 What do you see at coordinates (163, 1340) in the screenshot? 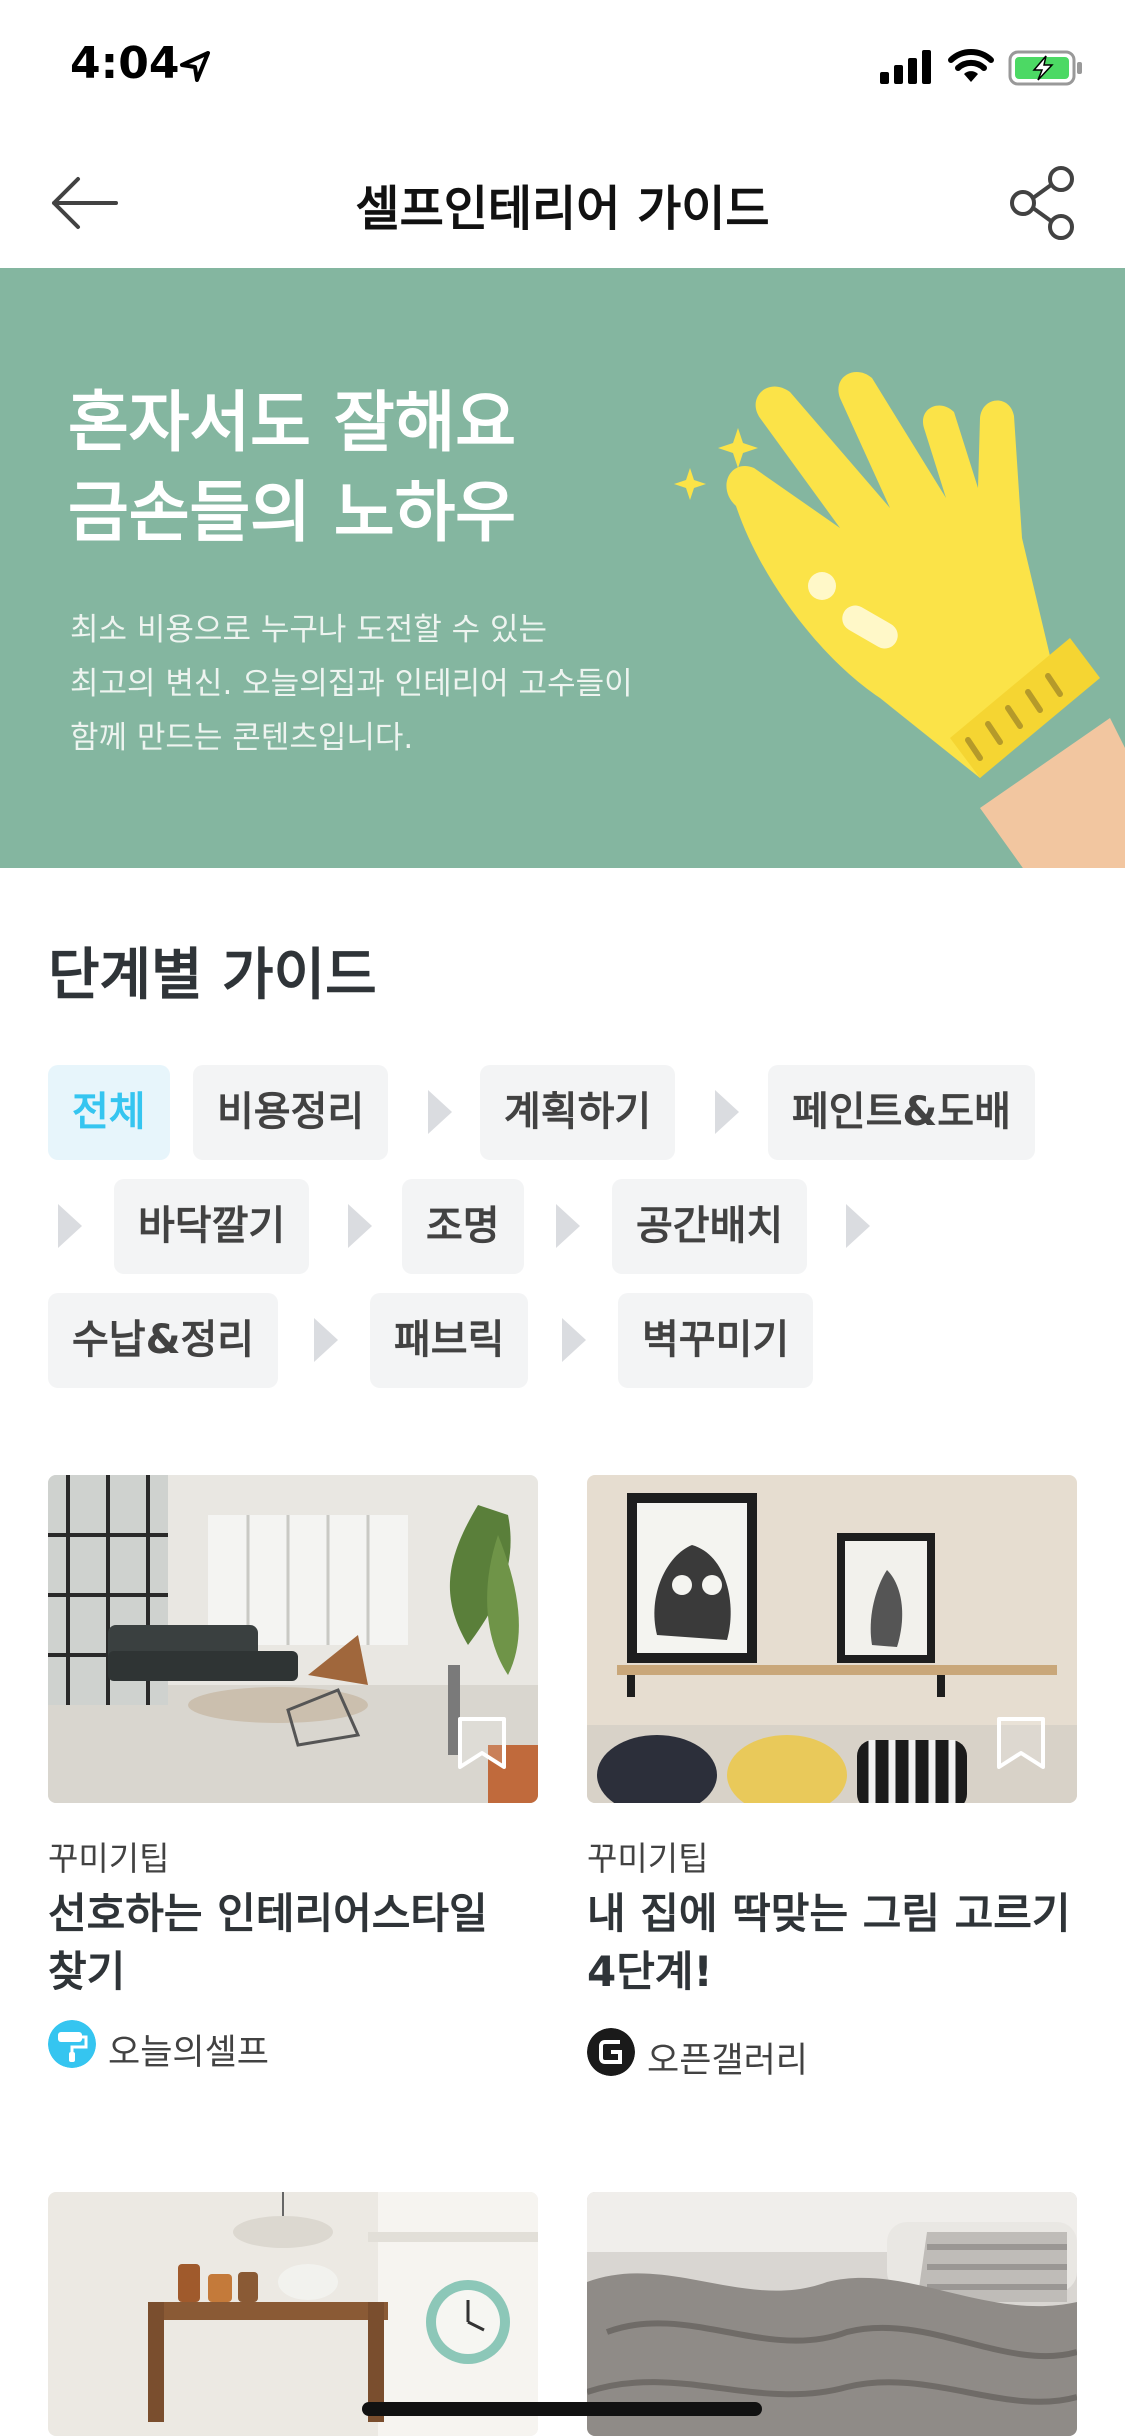
I see `chip-storage: 수납&정리` at bounding box center [163, 1340].